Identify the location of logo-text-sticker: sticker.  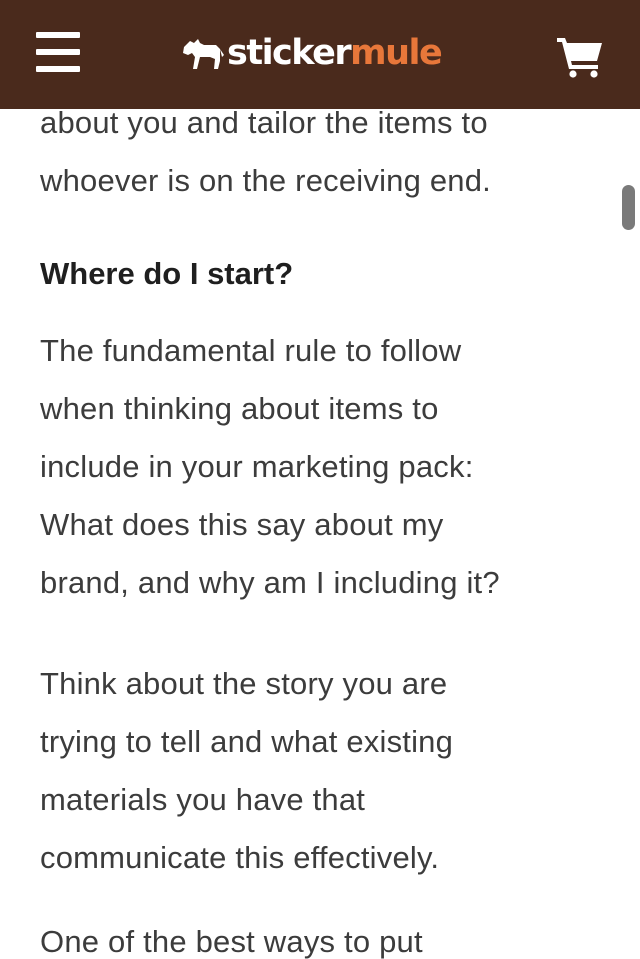
(289, 53).